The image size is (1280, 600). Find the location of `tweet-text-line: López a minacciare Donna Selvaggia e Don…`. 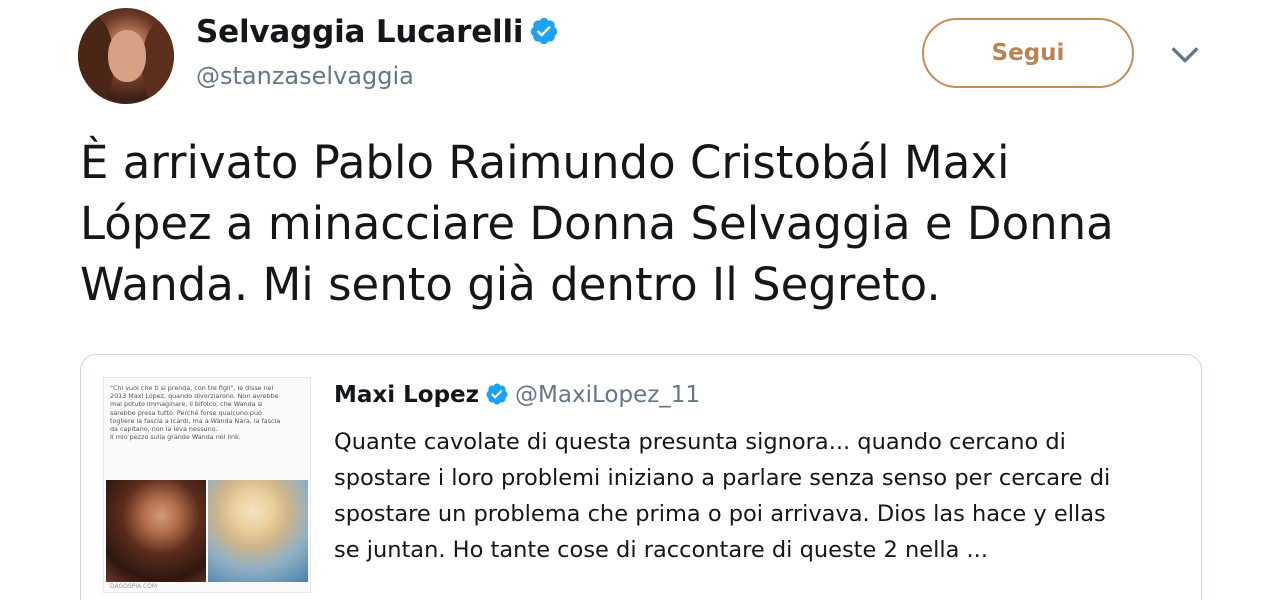

tweet-text-line: López a minacciare Donna Selvaggia e Don… is located at coordinates (597, 223).